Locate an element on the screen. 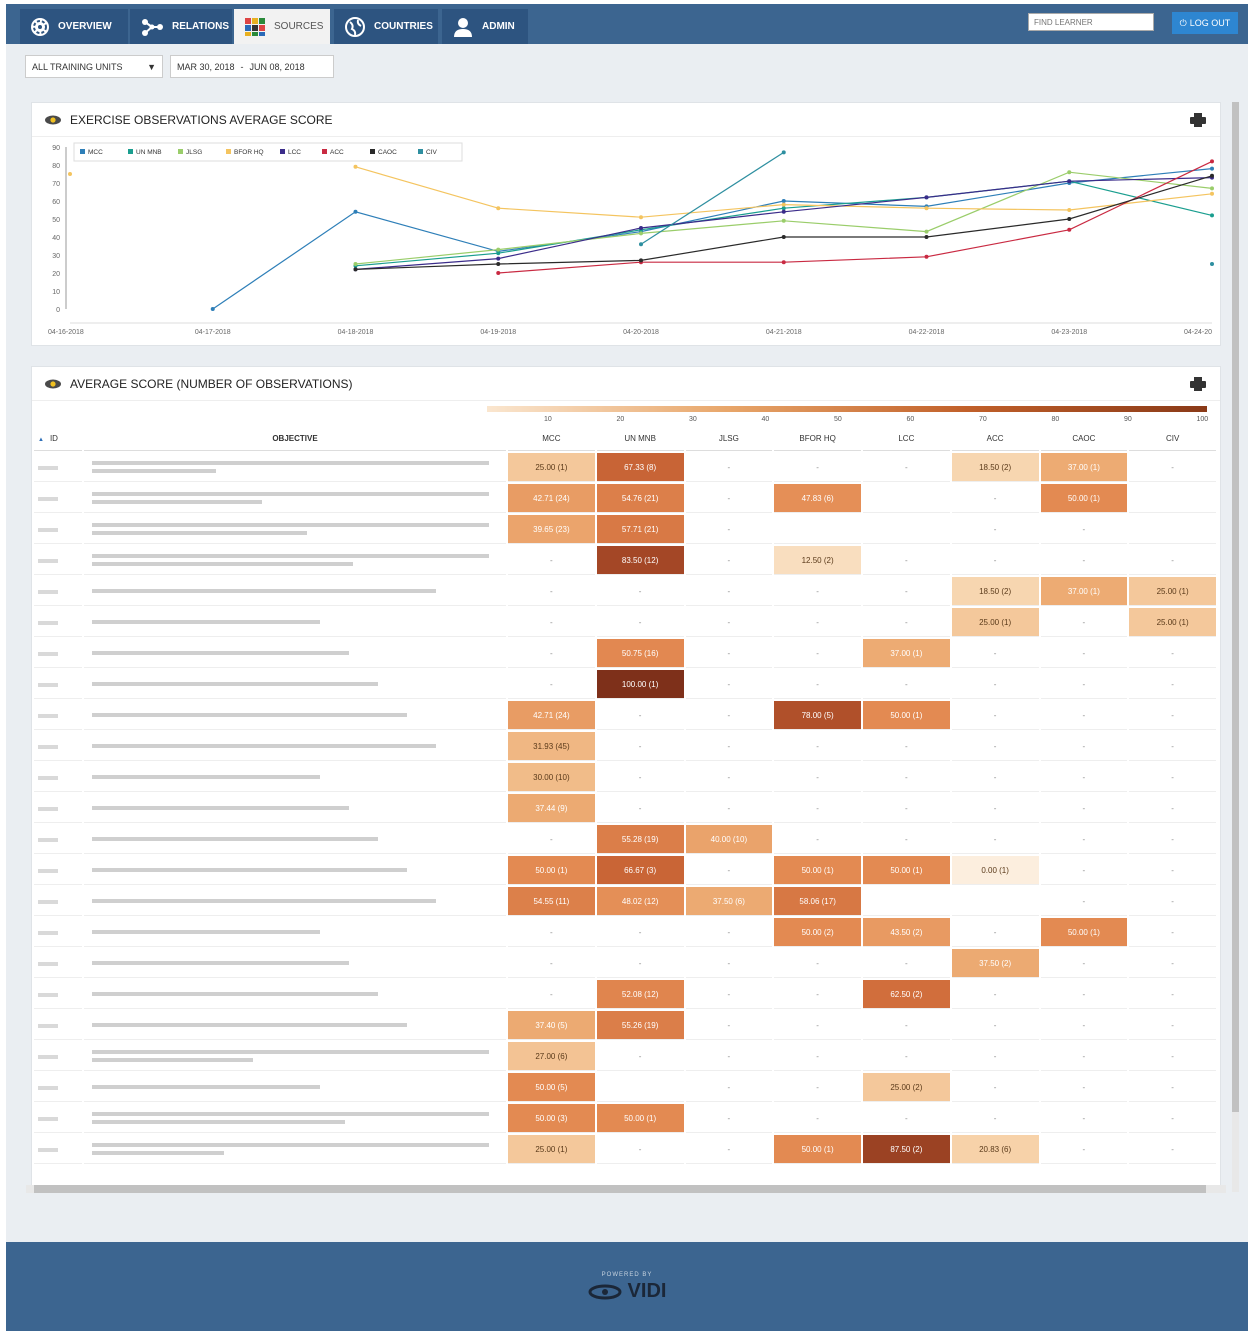  score-cell: 18.50 (2) is located at coordinates (995, 591).